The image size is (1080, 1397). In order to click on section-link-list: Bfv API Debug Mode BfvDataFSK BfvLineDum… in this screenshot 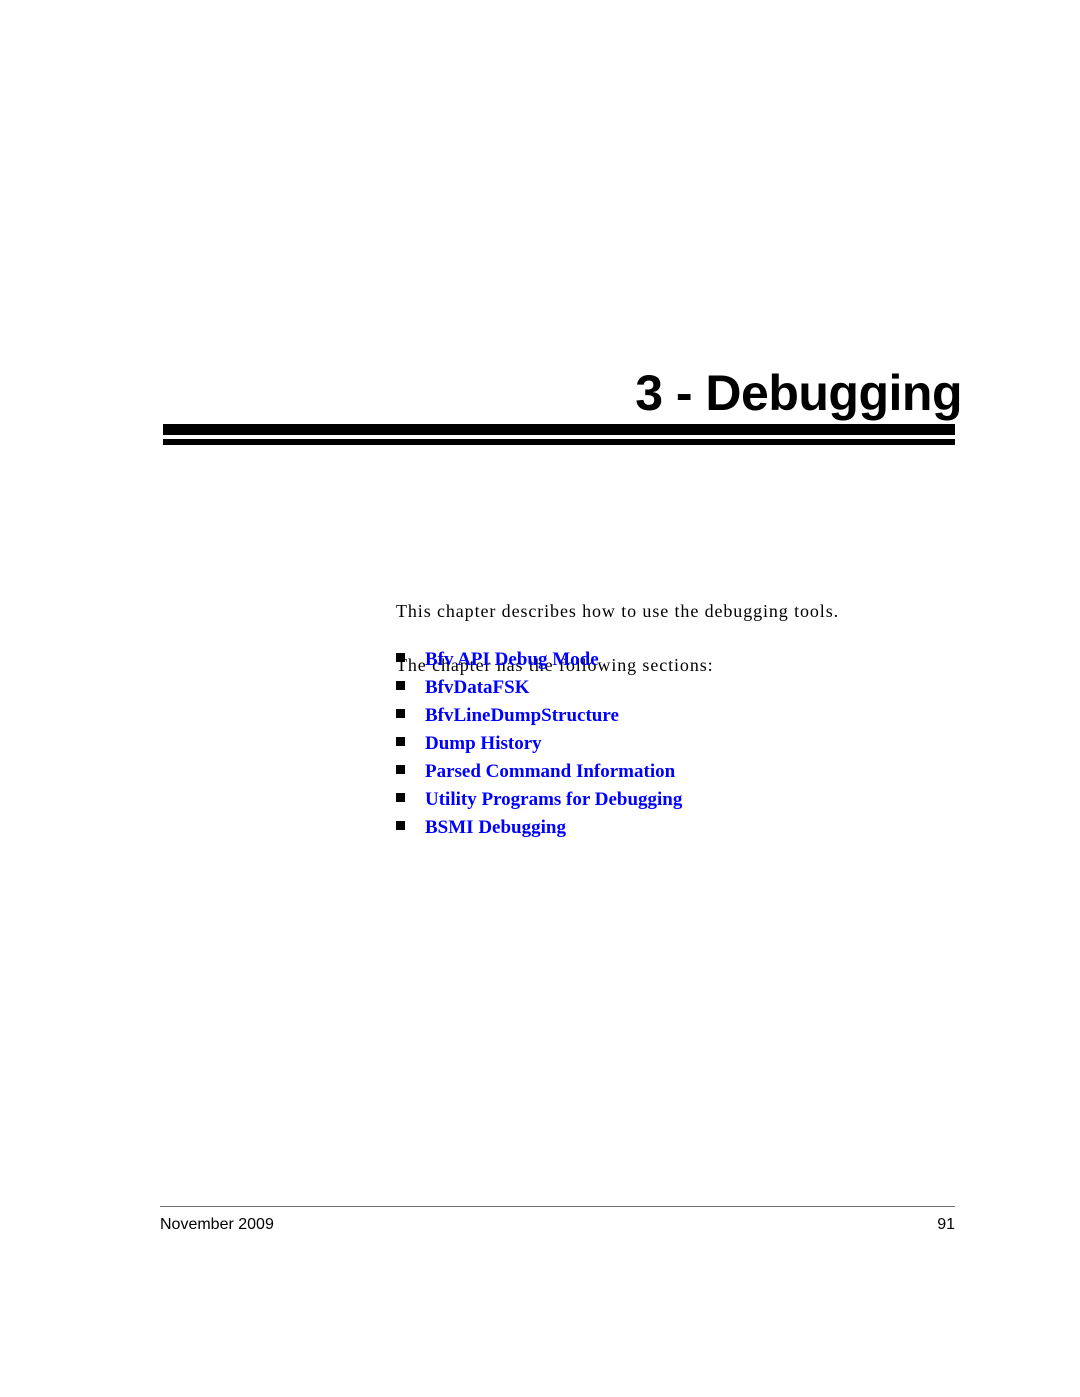, I will do `click(706, 744)`.